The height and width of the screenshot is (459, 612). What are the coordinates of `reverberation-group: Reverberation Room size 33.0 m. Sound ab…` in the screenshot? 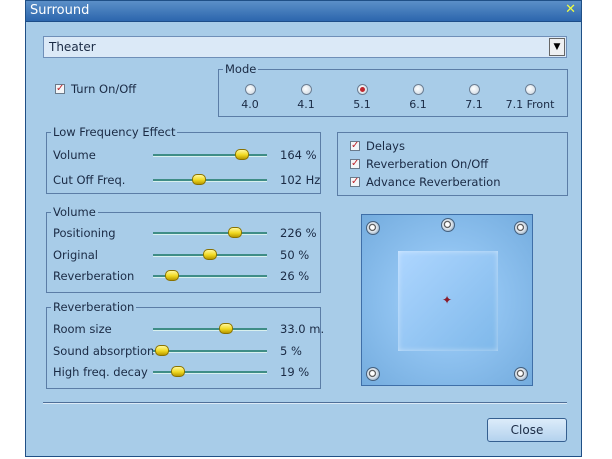 It's located at (185, 344).